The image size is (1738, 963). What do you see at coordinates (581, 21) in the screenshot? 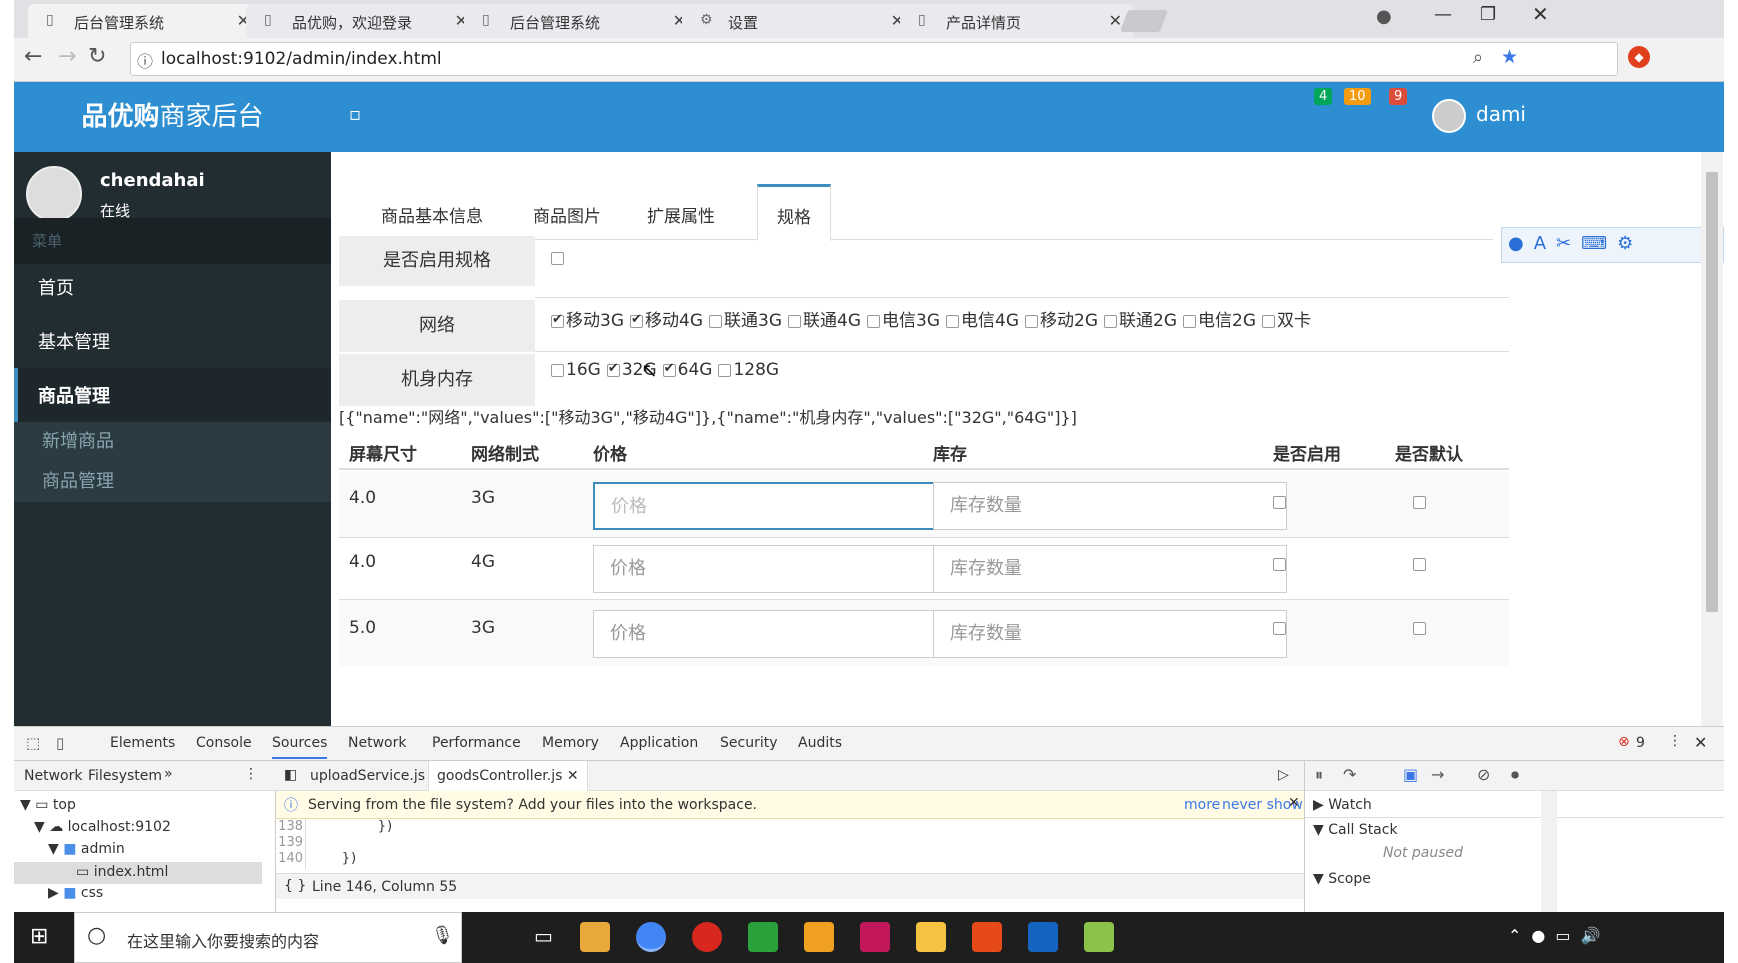
I see `browser-tab-3: ▯ 后台管理系统 ✕` at bounding box center [581, 21].